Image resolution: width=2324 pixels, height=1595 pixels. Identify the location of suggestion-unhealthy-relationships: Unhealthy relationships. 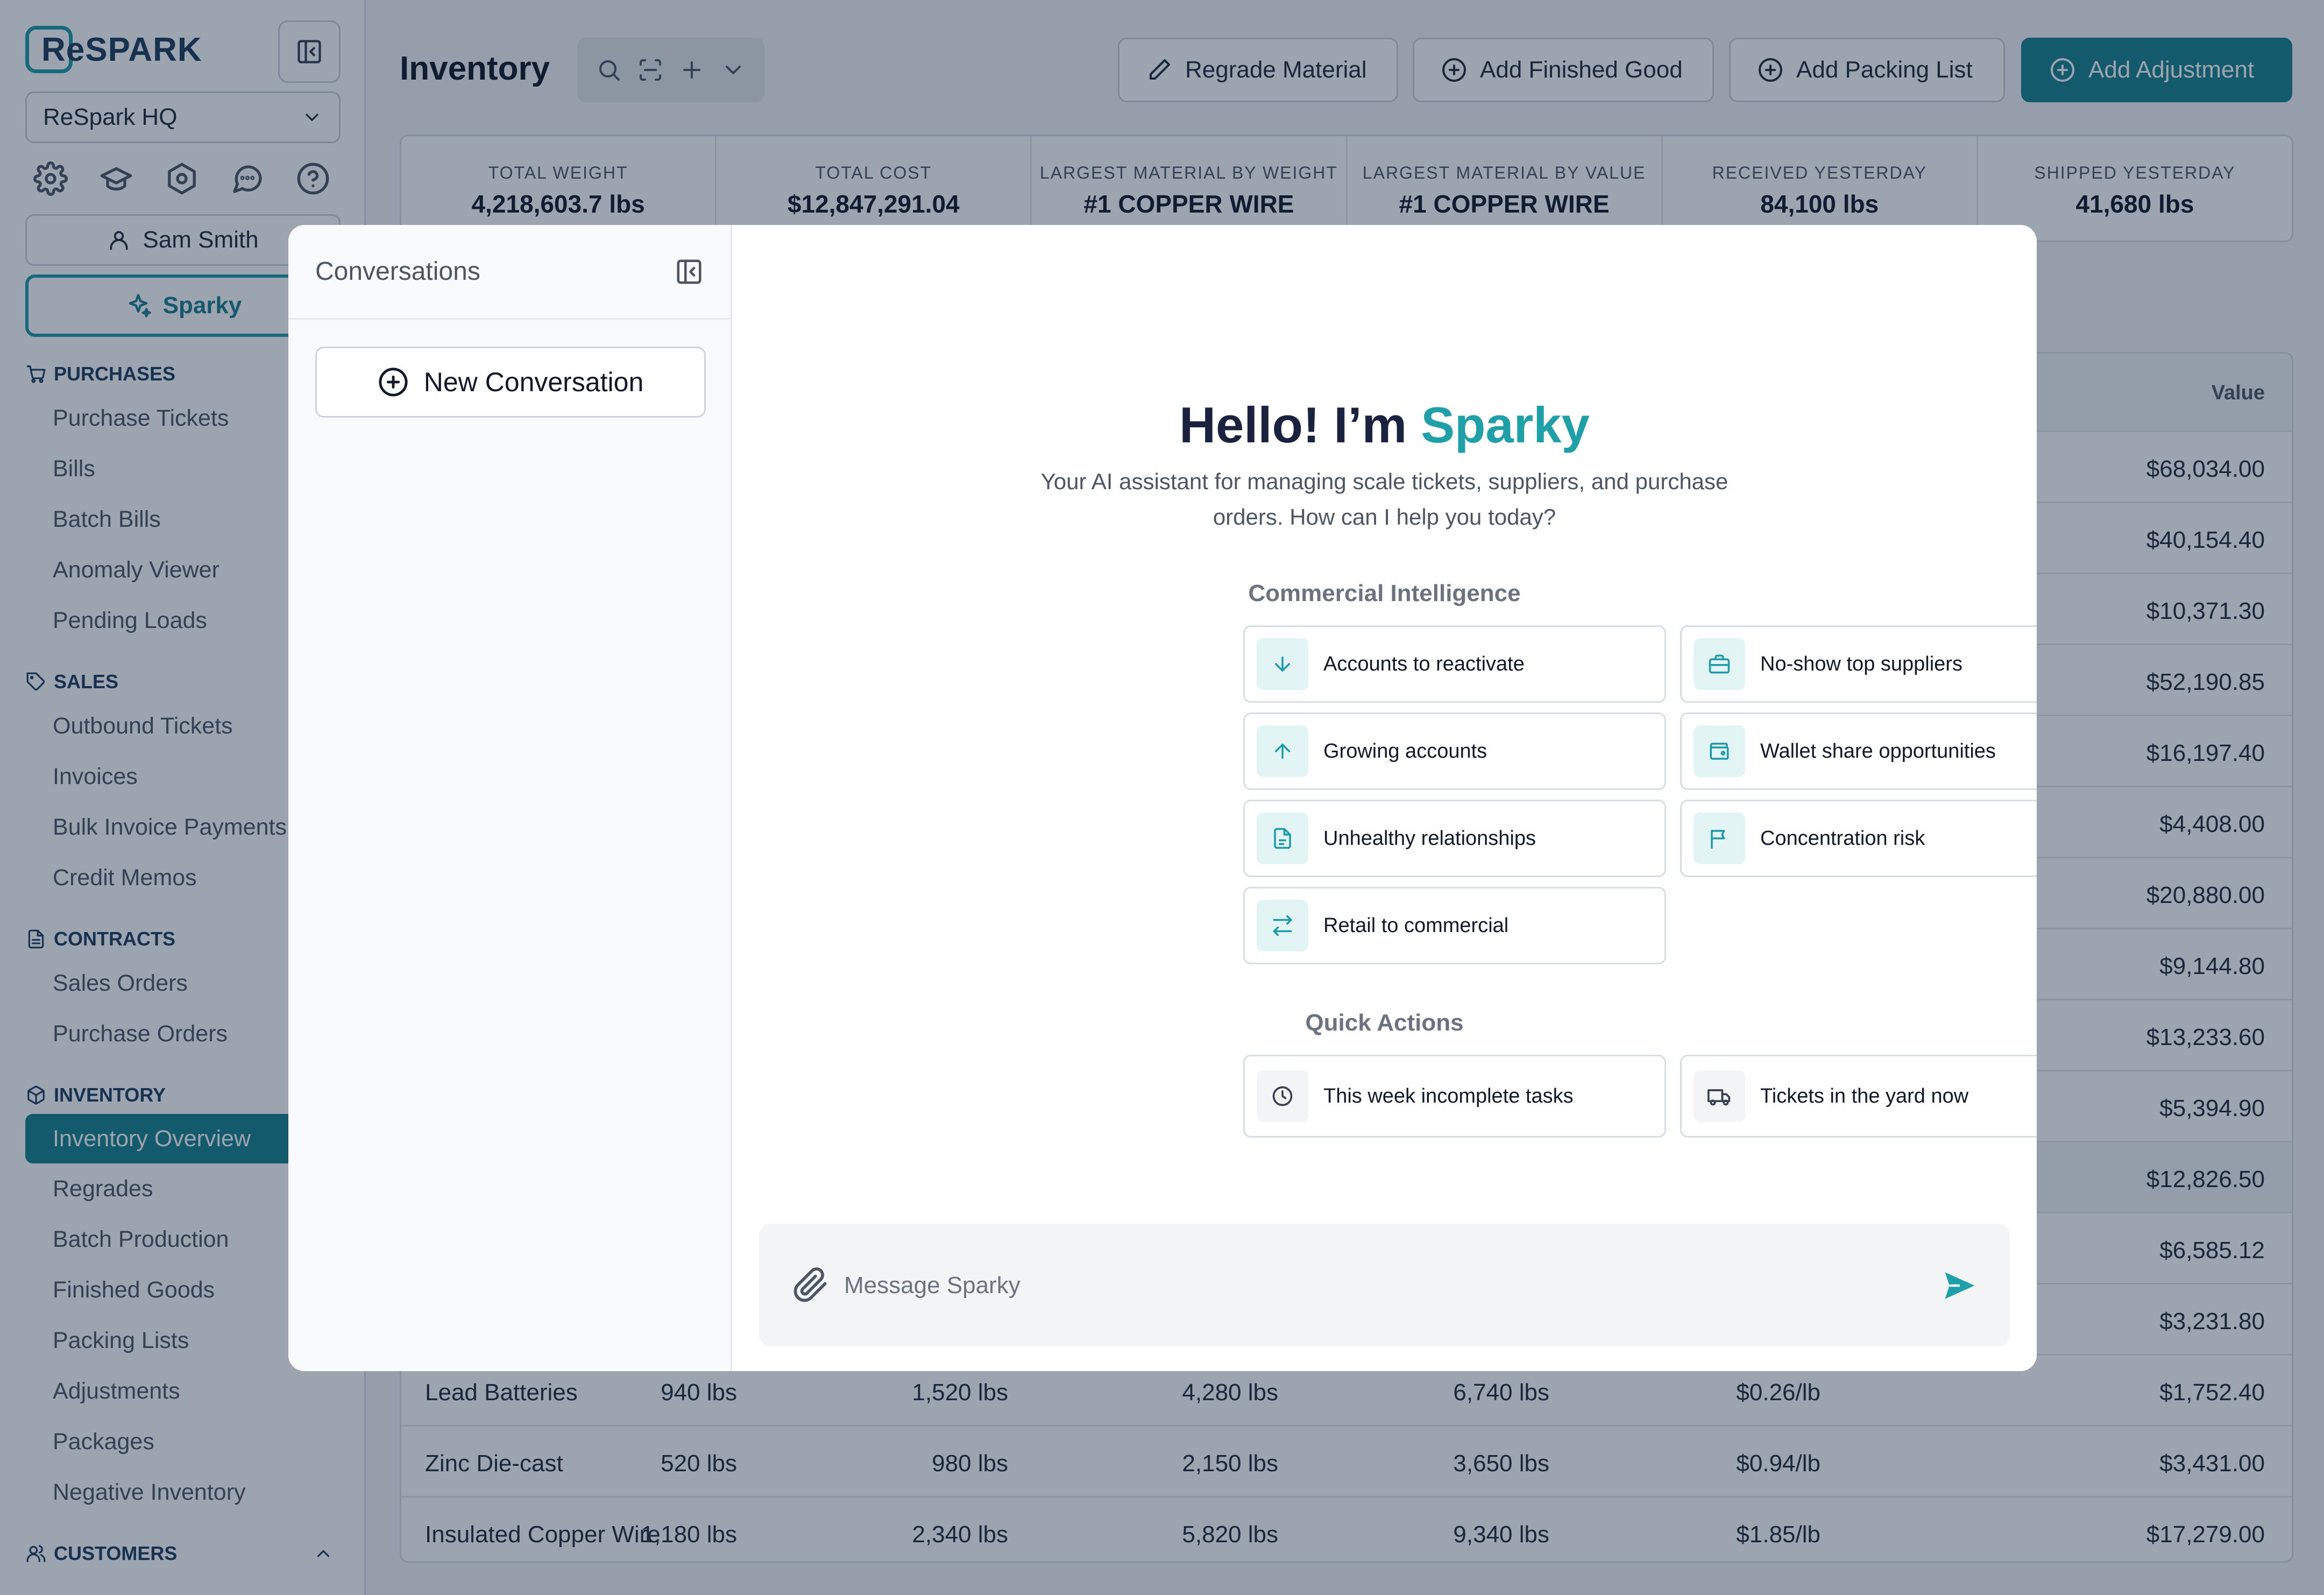
(1454, 838).